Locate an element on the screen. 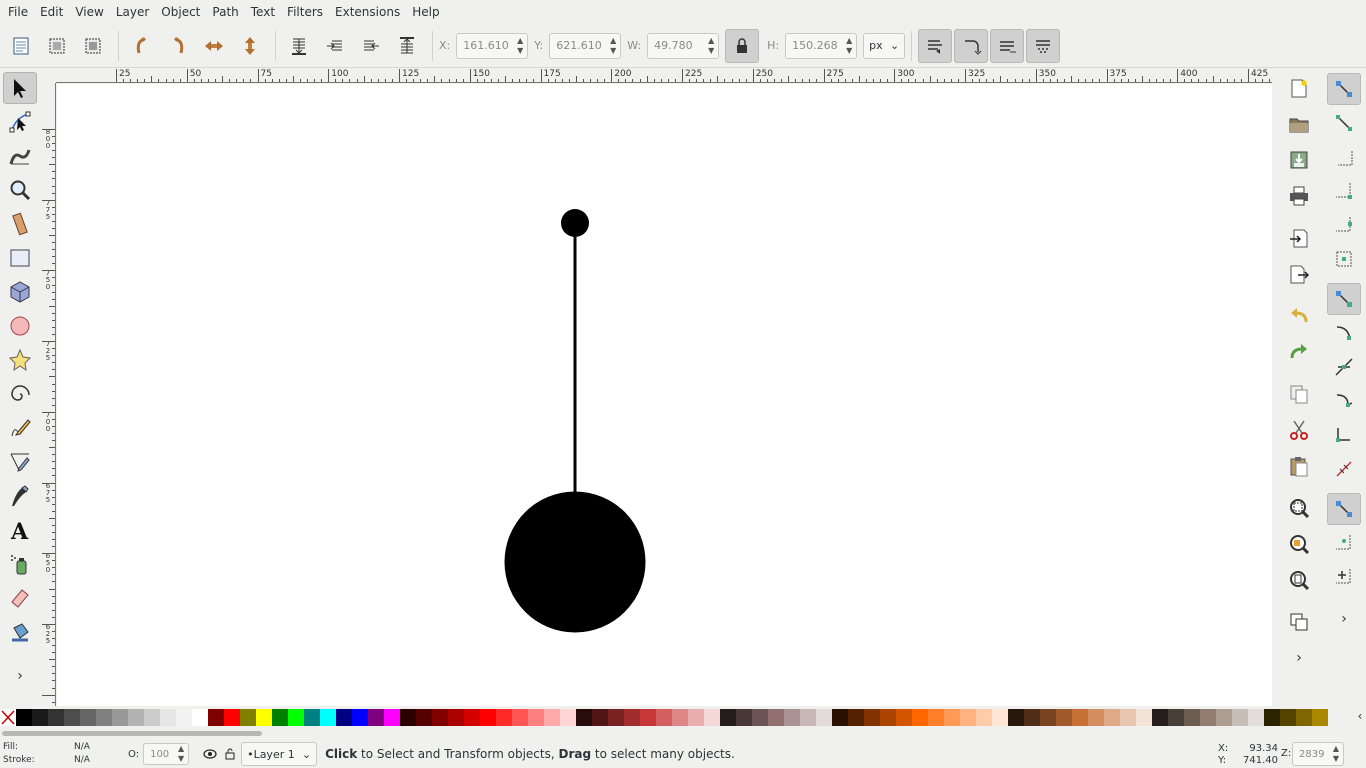 Image resolution: width=1366 pixels, height=768 pixels. palette-scrollbar is located at coordinates (683, 733).